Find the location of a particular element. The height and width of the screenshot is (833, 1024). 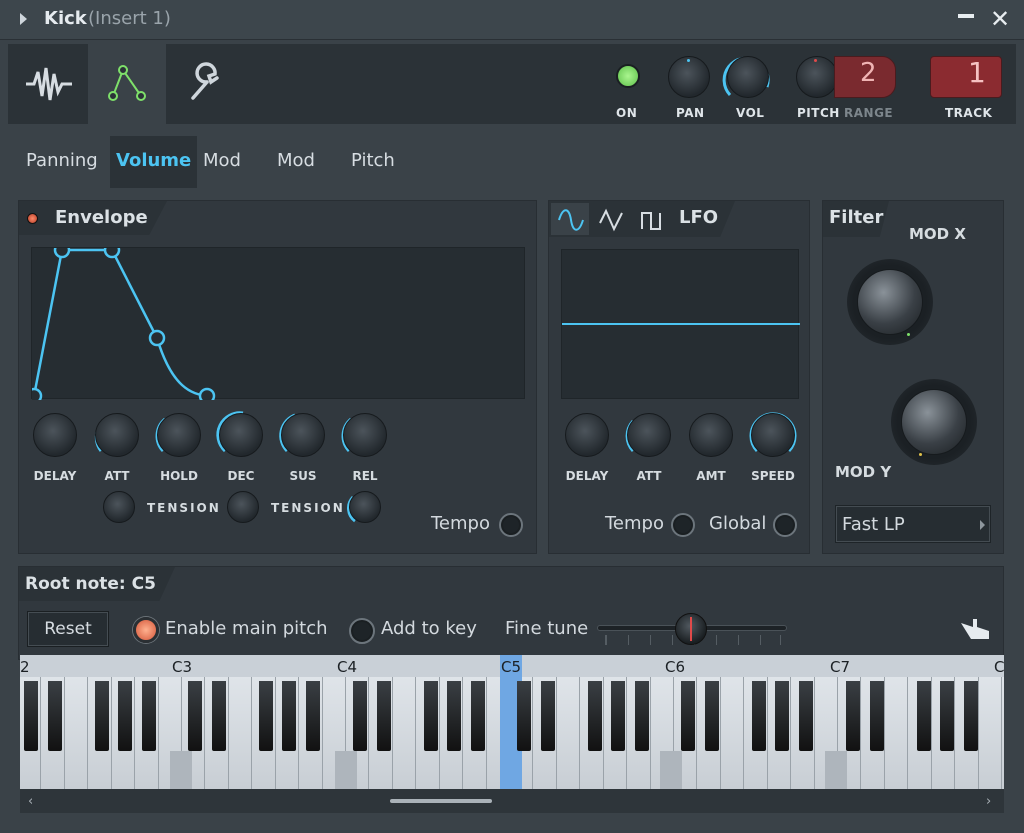

window-subtitle: (Insert 1) is located at coordinates (129, 18).